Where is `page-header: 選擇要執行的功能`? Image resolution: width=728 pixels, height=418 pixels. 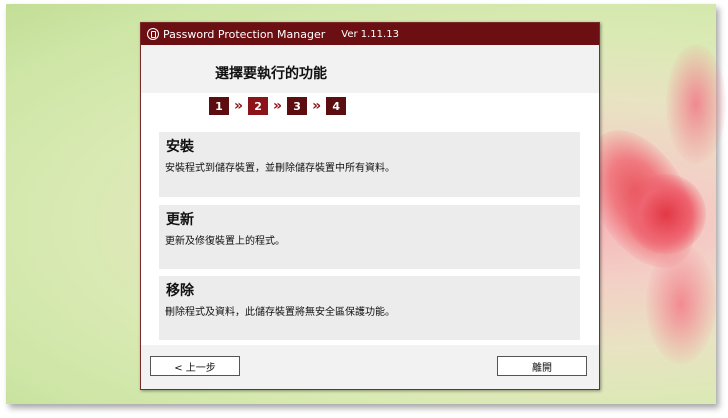 page-header: 選擇要執行的功能 is located at coordinates (370, 69).